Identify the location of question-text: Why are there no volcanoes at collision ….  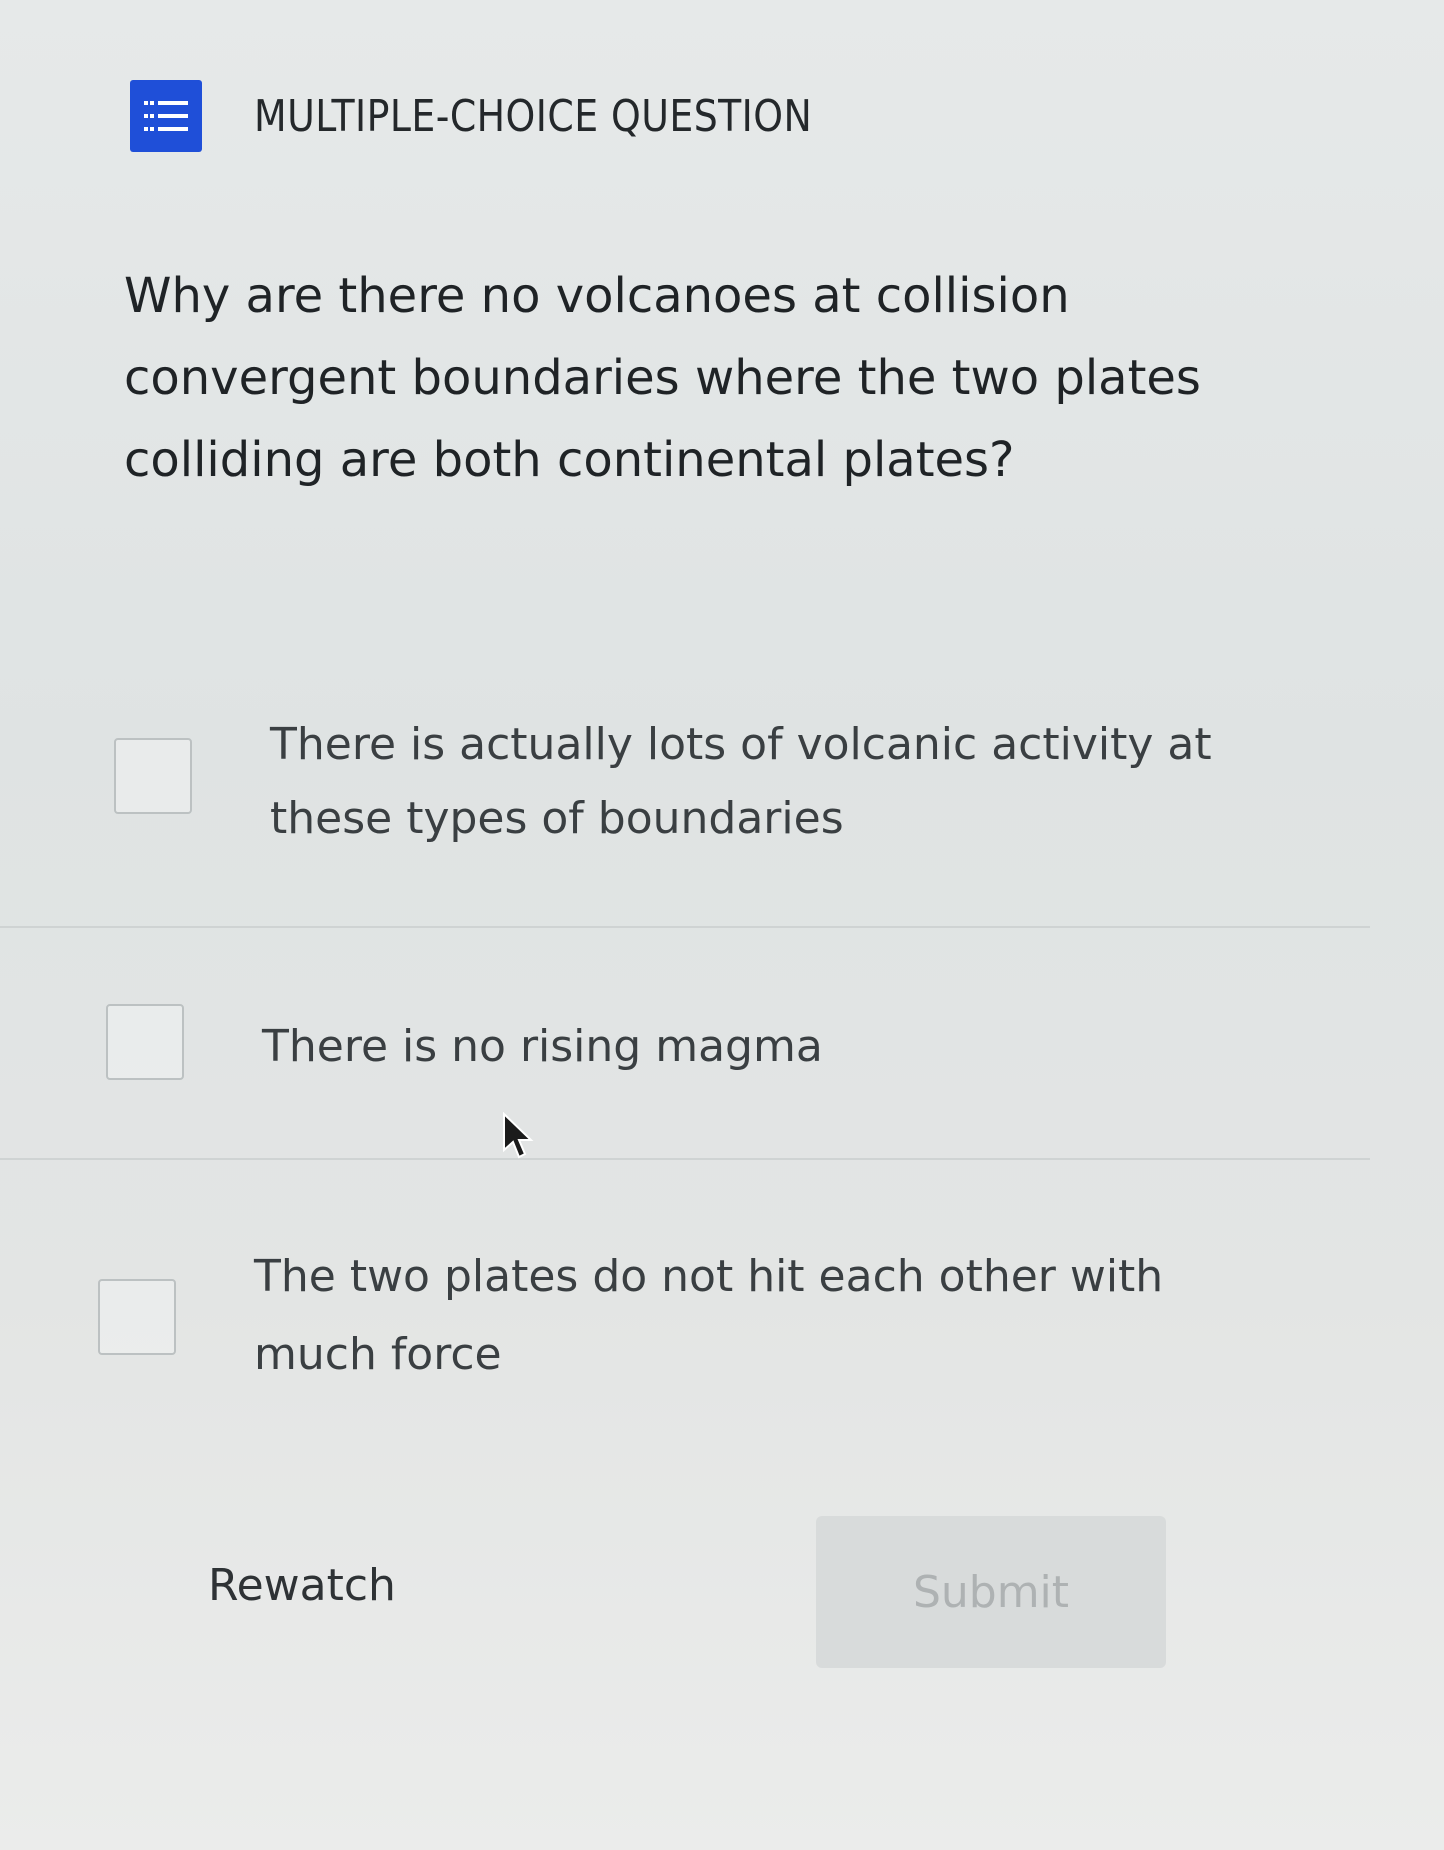
(662, 378).